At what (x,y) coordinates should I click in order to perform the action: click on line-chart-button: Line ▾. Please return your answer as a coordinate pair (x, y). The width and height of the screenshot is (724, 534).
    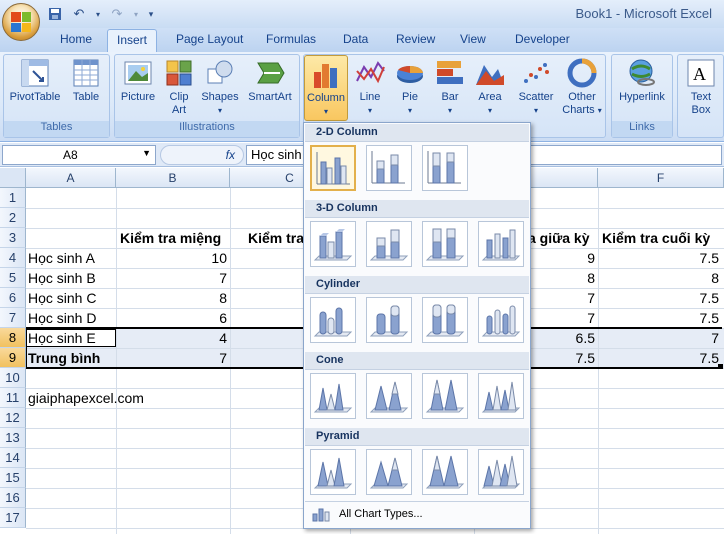
    Looking at the image, I should click on (370, 87).